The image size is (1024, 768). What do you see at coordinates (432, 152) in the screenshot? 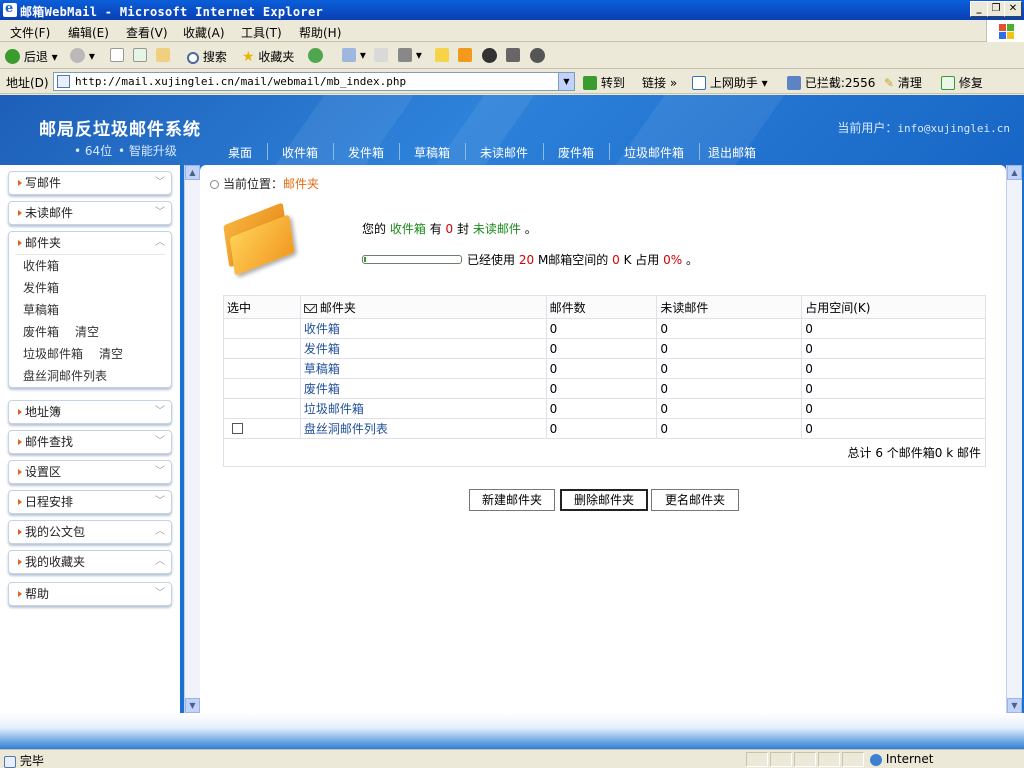
I see `nav-drafts: 草稿箱` at bounding box center [432, 152].